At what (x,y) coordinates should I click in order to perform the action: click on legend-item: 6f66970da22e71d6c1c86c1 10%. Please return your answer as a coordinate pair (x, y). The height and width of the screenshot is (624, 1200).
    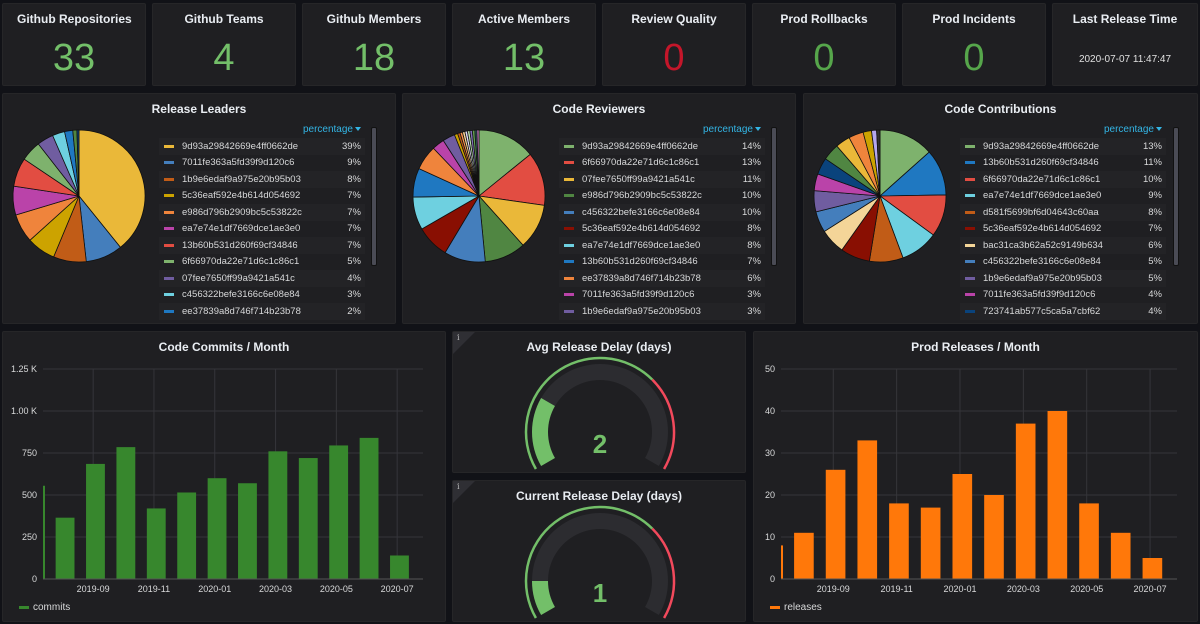
    Looking at the image, I should click on (1063, 179).